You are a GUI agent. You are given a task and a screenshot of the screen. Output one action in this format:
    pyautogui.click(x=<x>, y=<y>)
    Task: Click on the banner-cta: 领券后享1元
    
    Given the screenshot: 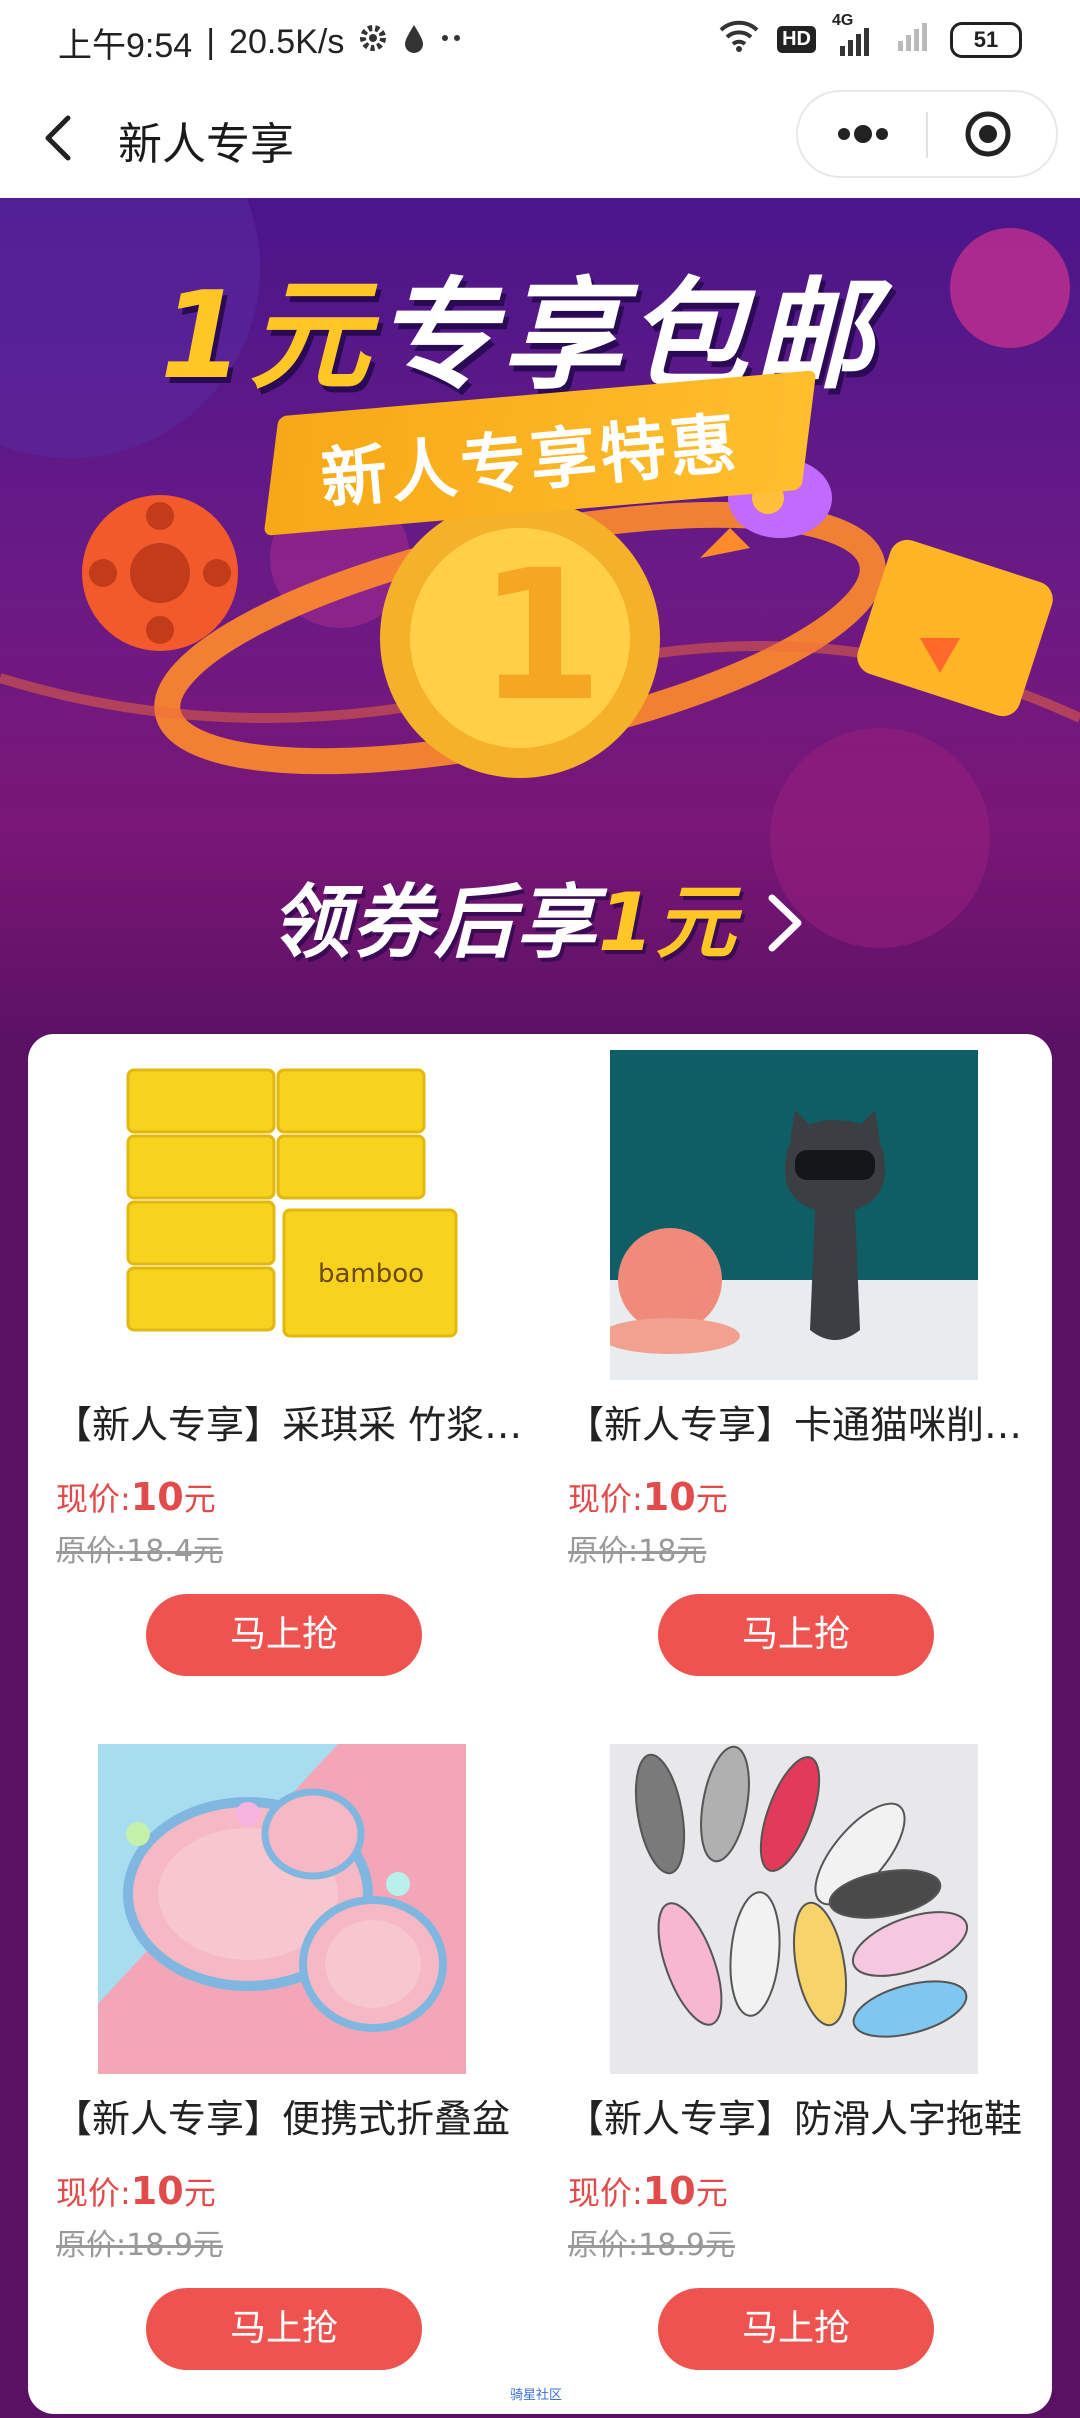 What is the action you would take?
    pyautogui.click(x=504, y=916)
    